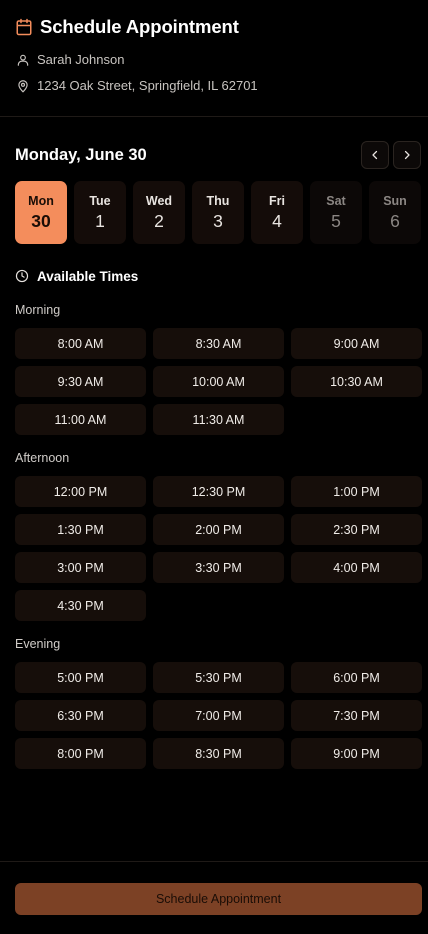  I want to click on time-slot: 3:30 PM, so click(218, 567).